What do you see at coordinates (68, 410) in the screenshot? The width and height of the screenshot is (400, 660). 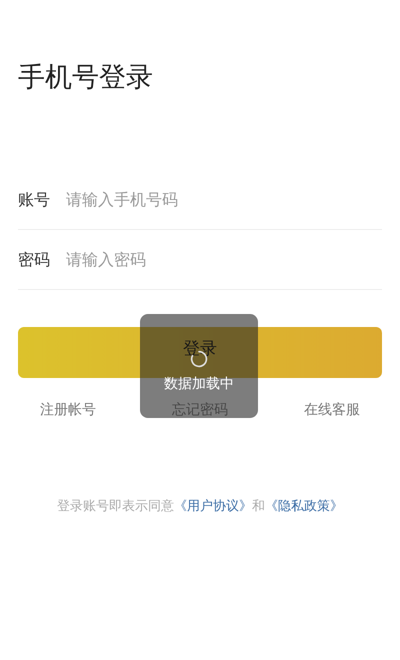 I see `text-link: 注册帐号` at bounding box center [68, 410].